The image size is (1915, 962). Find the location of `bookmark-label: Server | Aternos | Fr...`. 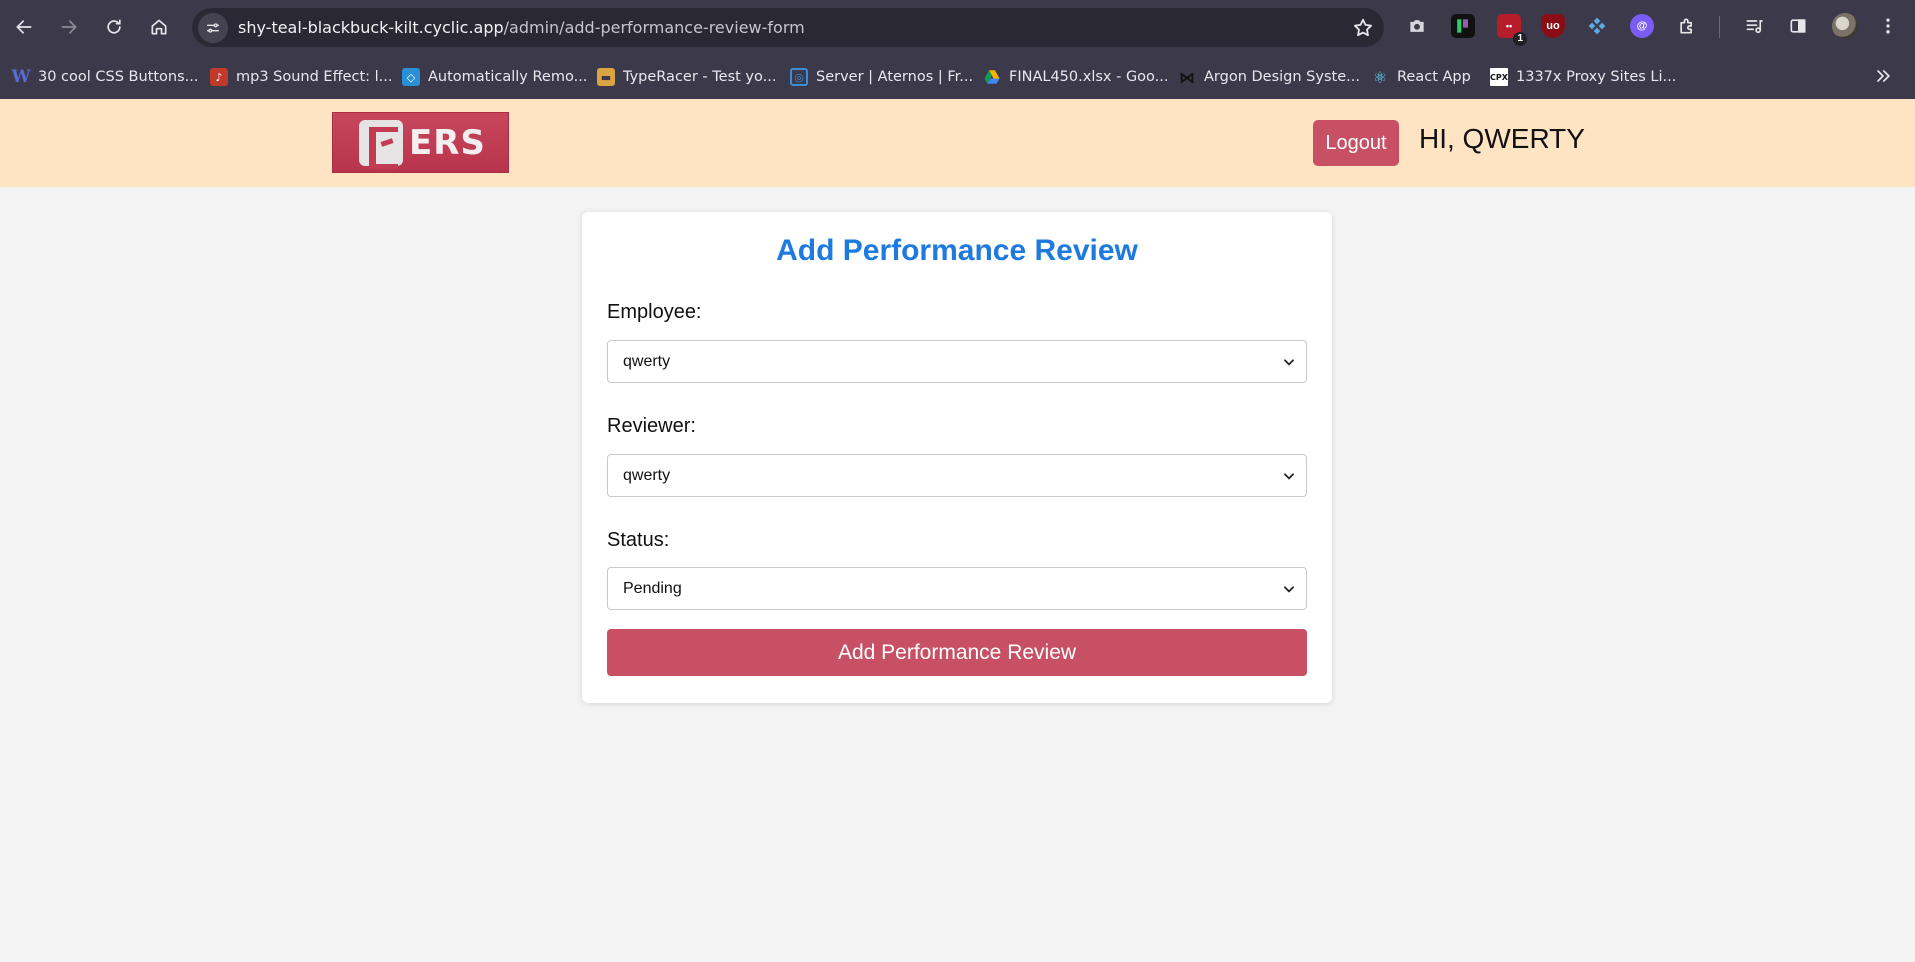

bookmark-label: Server | Aternos | Fr... is located at coordinates (895, 77).